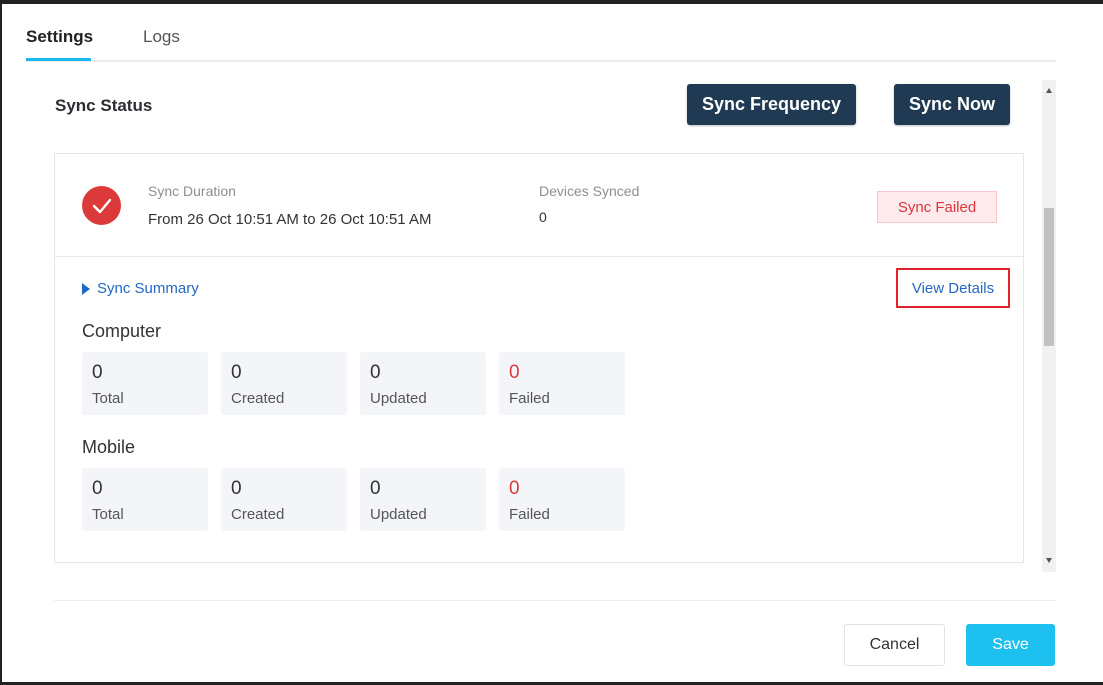 This screenshot has height=685, width=1103. Describe the element at coordinates (953, 288) in the screenshot. I see `view-details-link: View Details` at that location.